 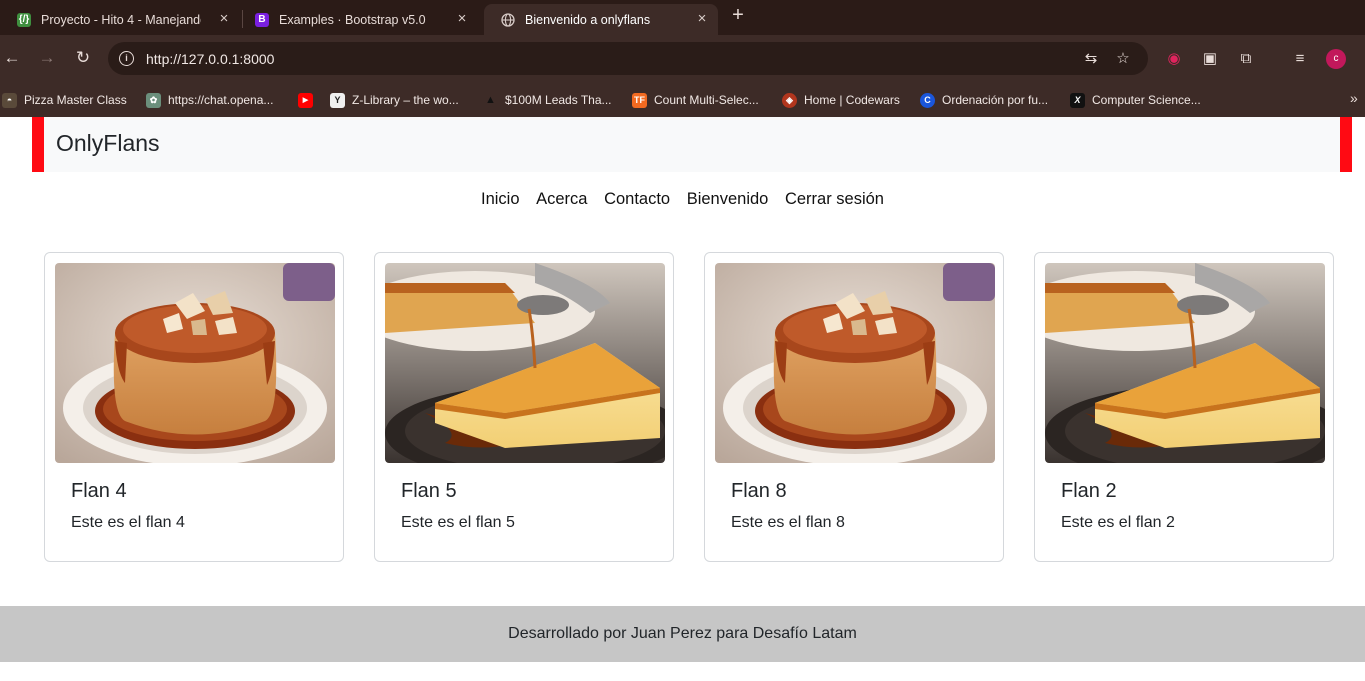 I want to click on flan-card: Flan 4 Este es el flan 4, so click(x=194, y=407).